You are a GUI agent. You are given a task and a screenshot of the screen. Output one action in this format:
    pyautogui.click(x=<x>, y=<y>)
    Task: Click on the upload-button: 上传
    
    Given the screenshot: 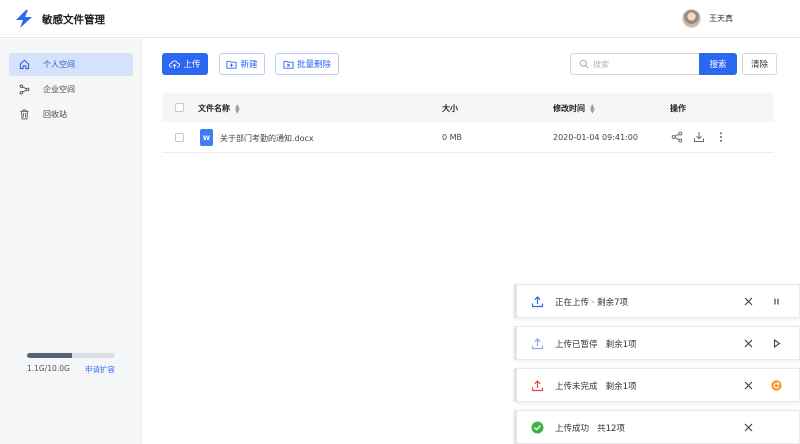 What is the action you would take?
    pyautogui.click(x=185, y=64)
    